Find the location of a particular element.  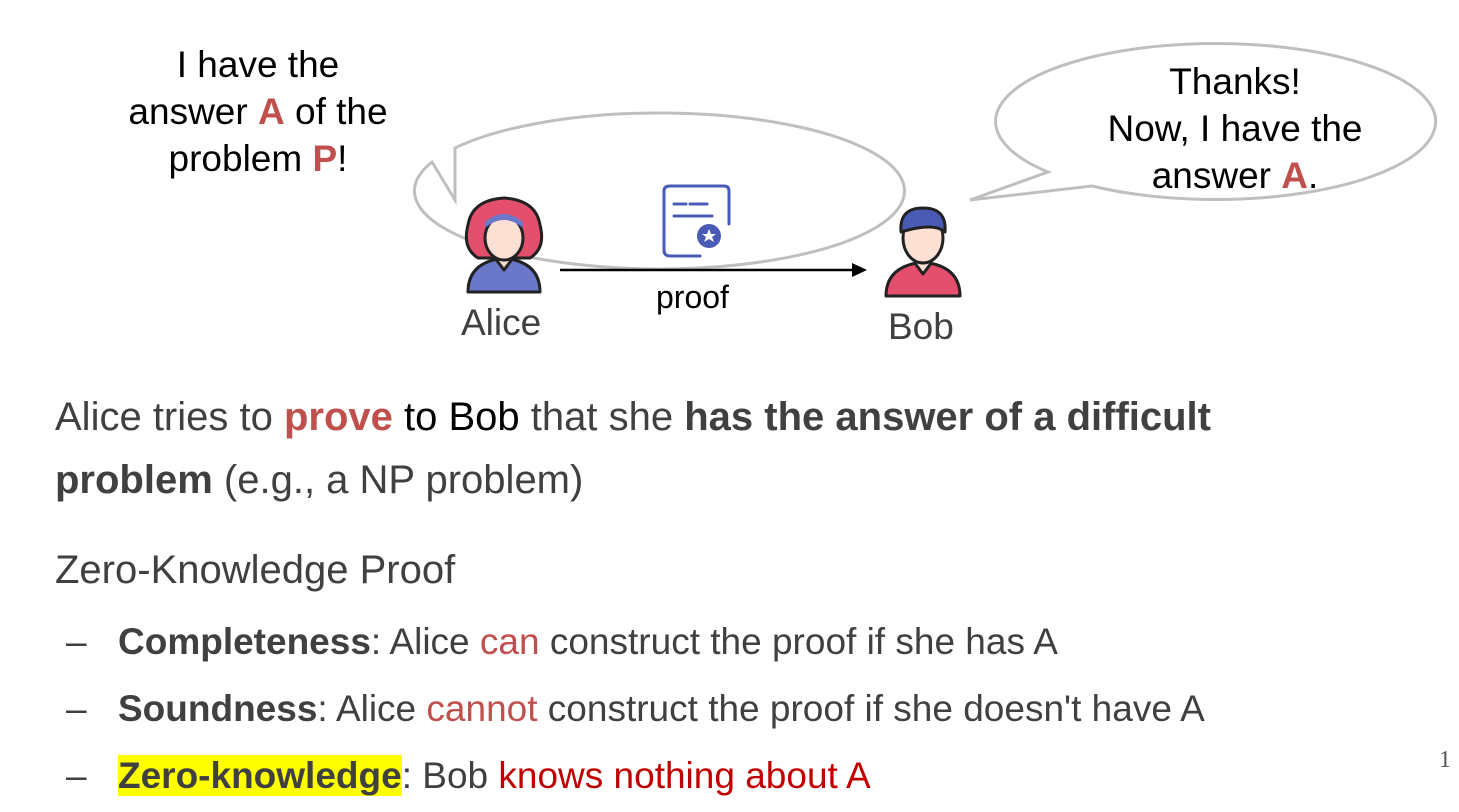

bullet-text: : Bob is located at coordinates (450, 775).